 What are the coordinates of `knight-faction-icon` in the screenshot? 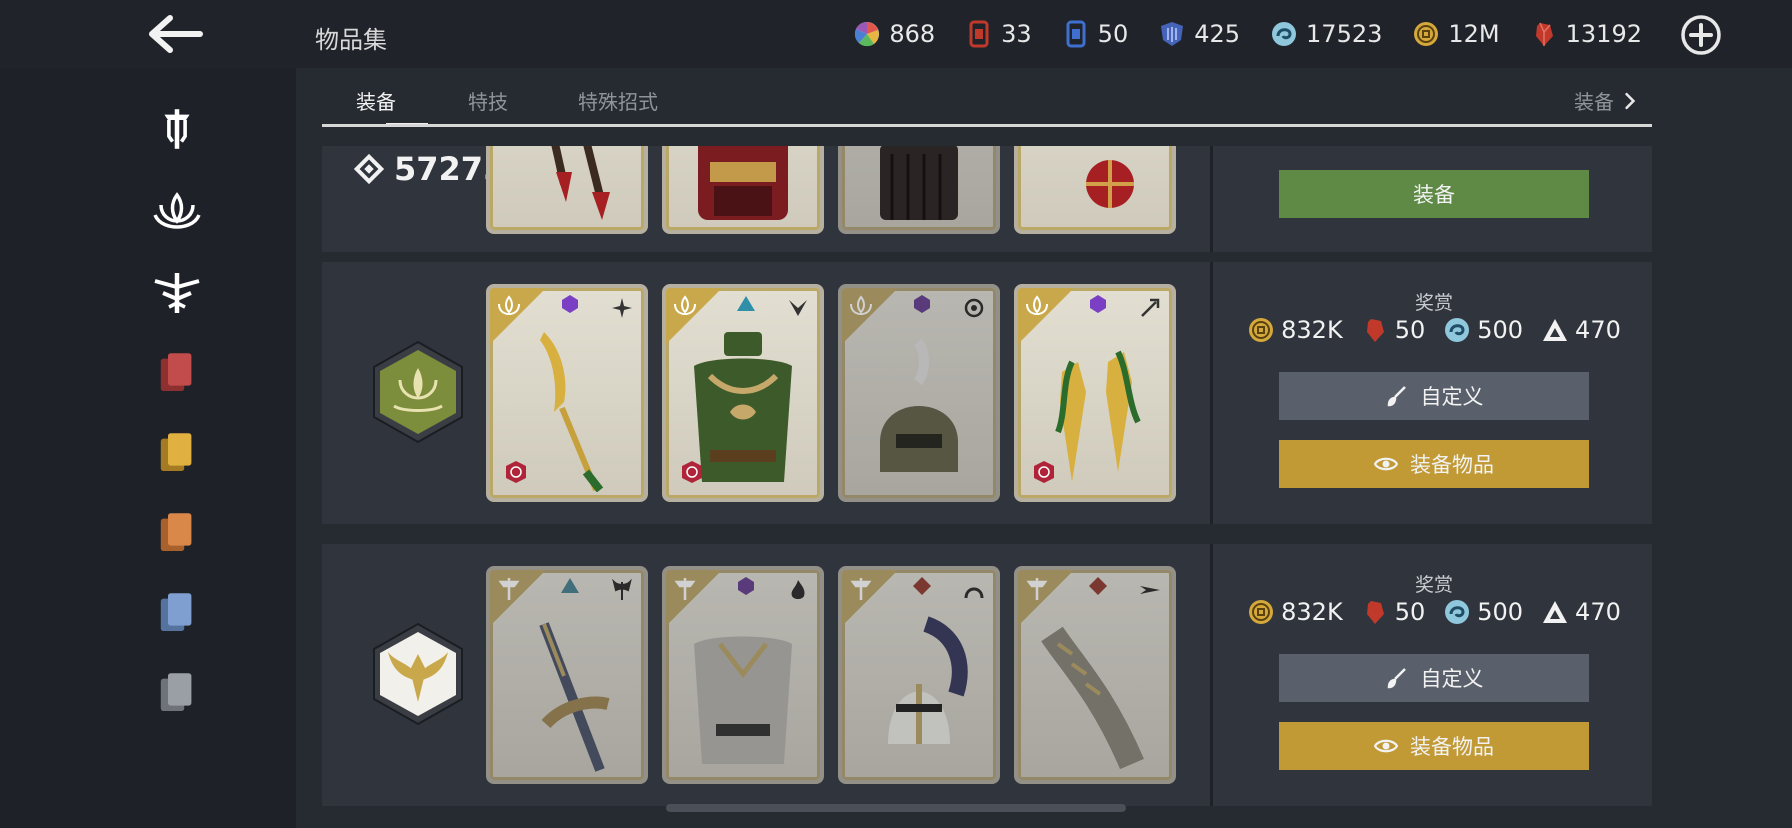 It's located at (177, 129).